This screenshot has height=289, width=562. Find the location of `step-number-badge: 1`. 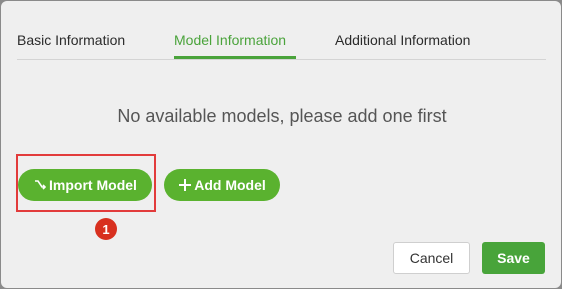

step-number-badge: 1 is located at coordinates (106, 229).